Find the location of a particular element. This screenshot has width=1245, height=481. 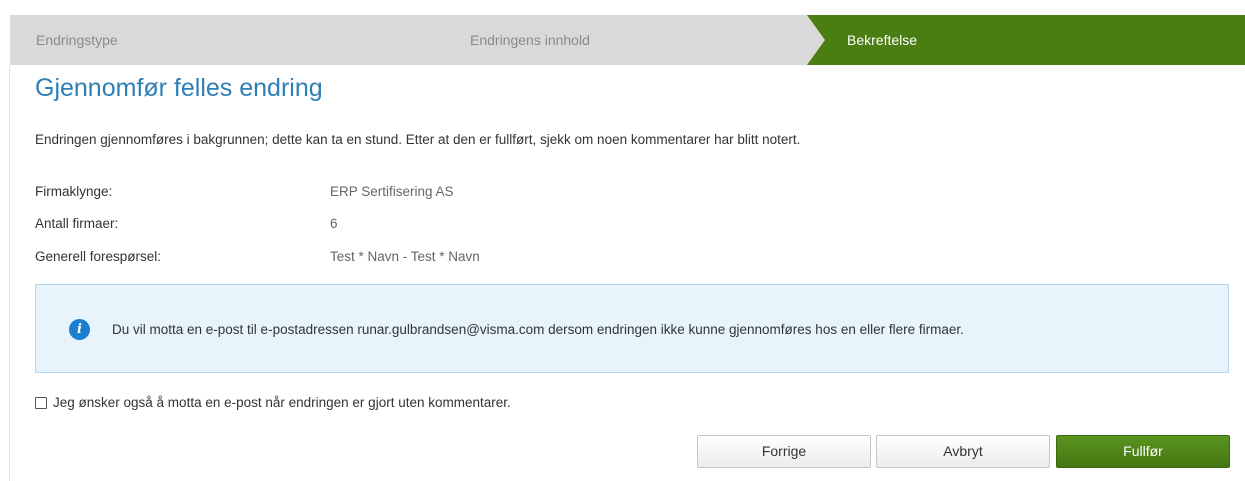

detail-label: Firmaklynge: is located at coordinates (74, 191).